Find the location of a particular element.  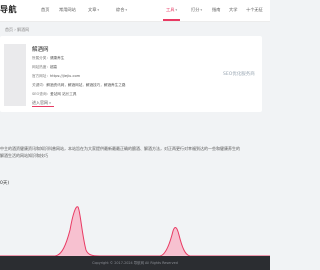

info-row-keywords: 关键词：解酒资讯网，解酒网站，解酒技巧，解酒养生之路 is located at coordinates (78, 85).